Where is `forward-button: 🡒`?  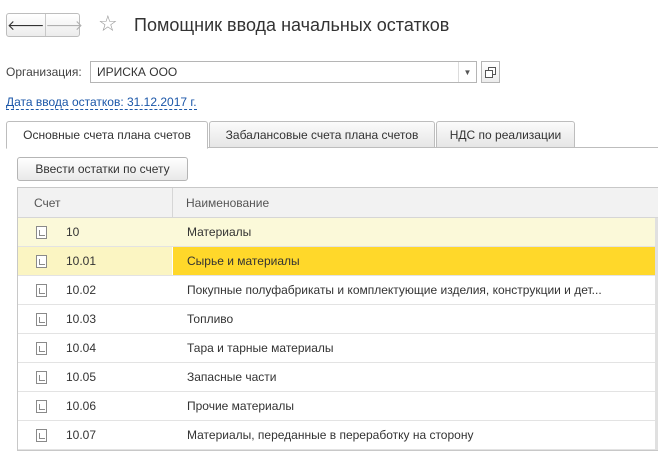
forward-button: 🡒 is located at coordinates (65, 25).